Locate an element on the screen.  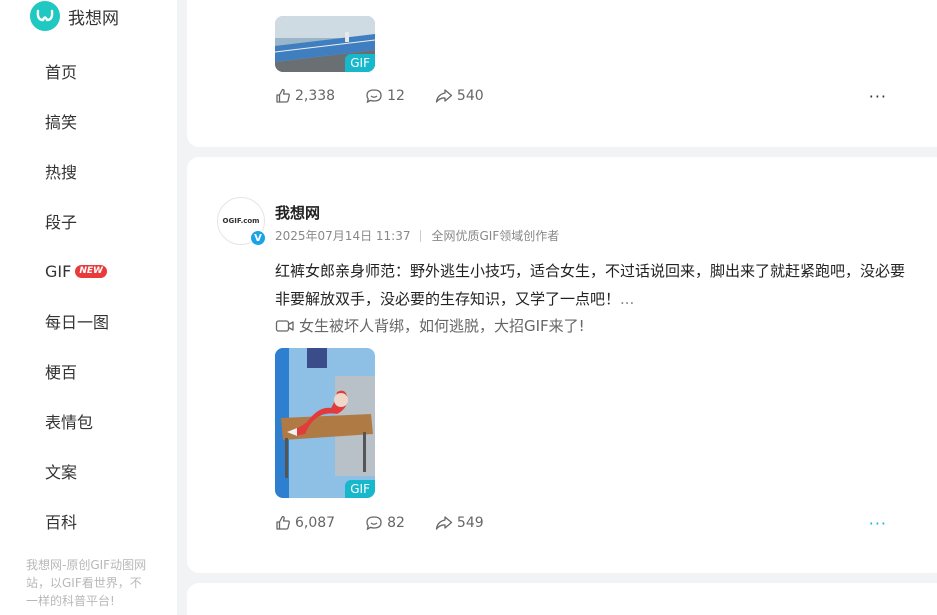
site-logo: 我想网 is located at coordinates (74, 16).